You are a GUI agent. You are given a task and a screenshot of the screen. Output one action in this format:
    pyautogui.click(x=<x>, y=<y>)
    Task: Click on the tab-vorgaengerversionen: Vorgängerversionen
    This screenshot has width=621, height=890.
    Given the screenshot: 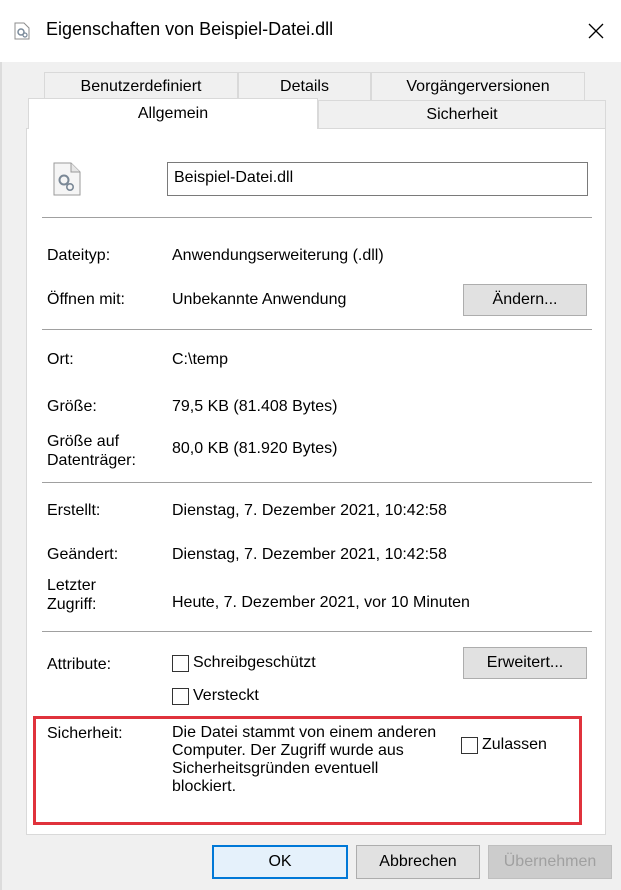 What is the action you would take?
    pyautogui.click(x=478, y=86)
    